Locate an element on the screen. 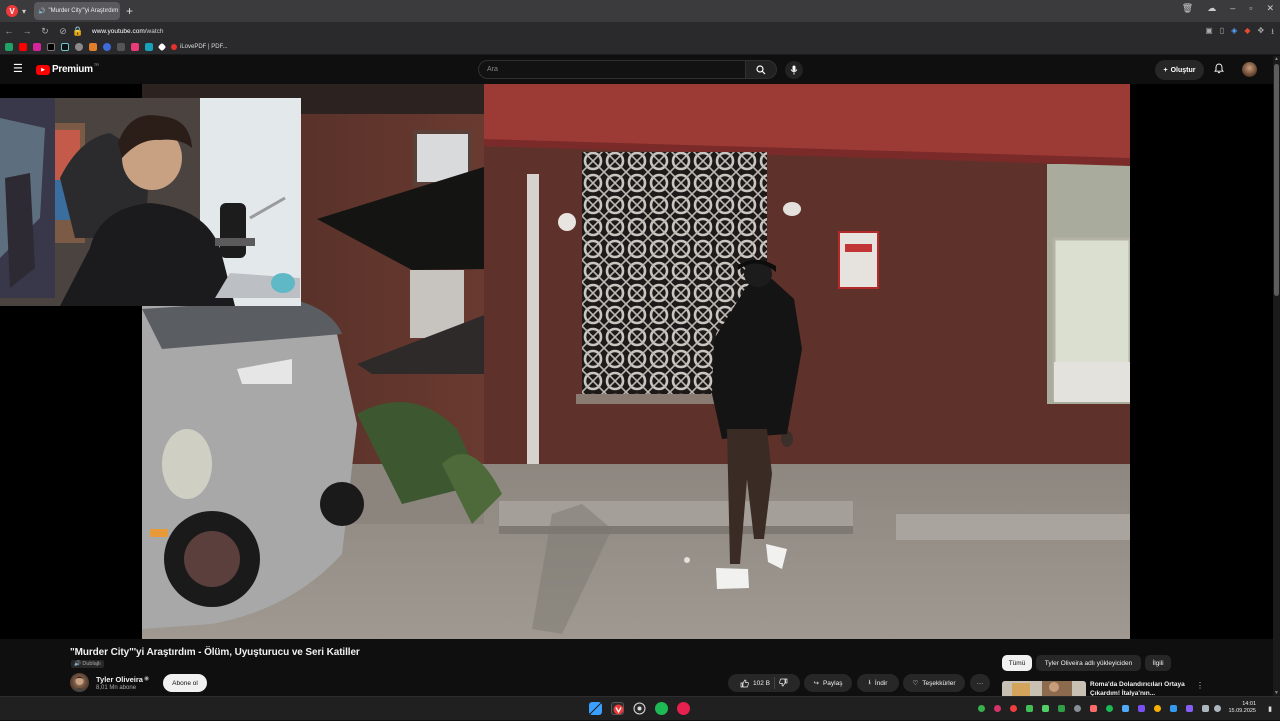 This screenshot has width=1280, height=721. notifications-icon: ▮ is located at coordinates (1270, 709).